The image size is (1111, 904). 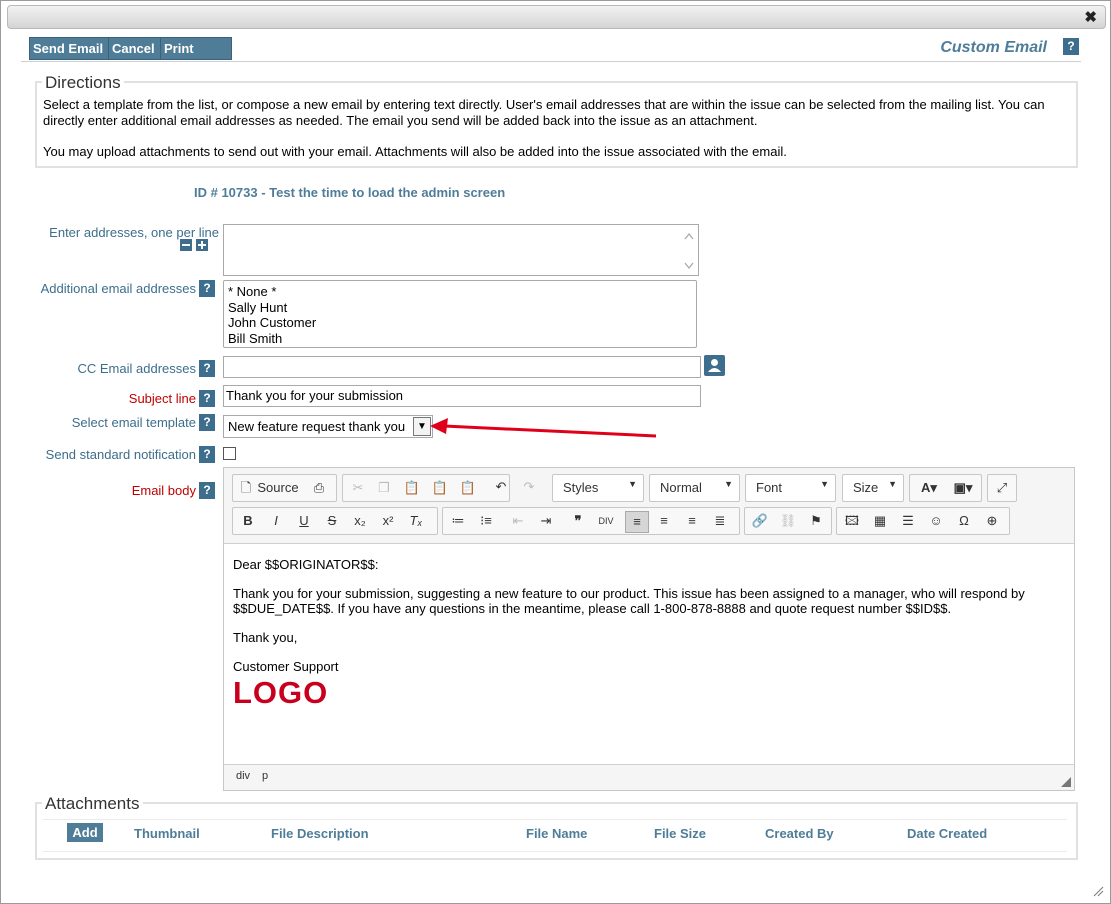 I want to click on cc-input, so click(x=462, y=367).